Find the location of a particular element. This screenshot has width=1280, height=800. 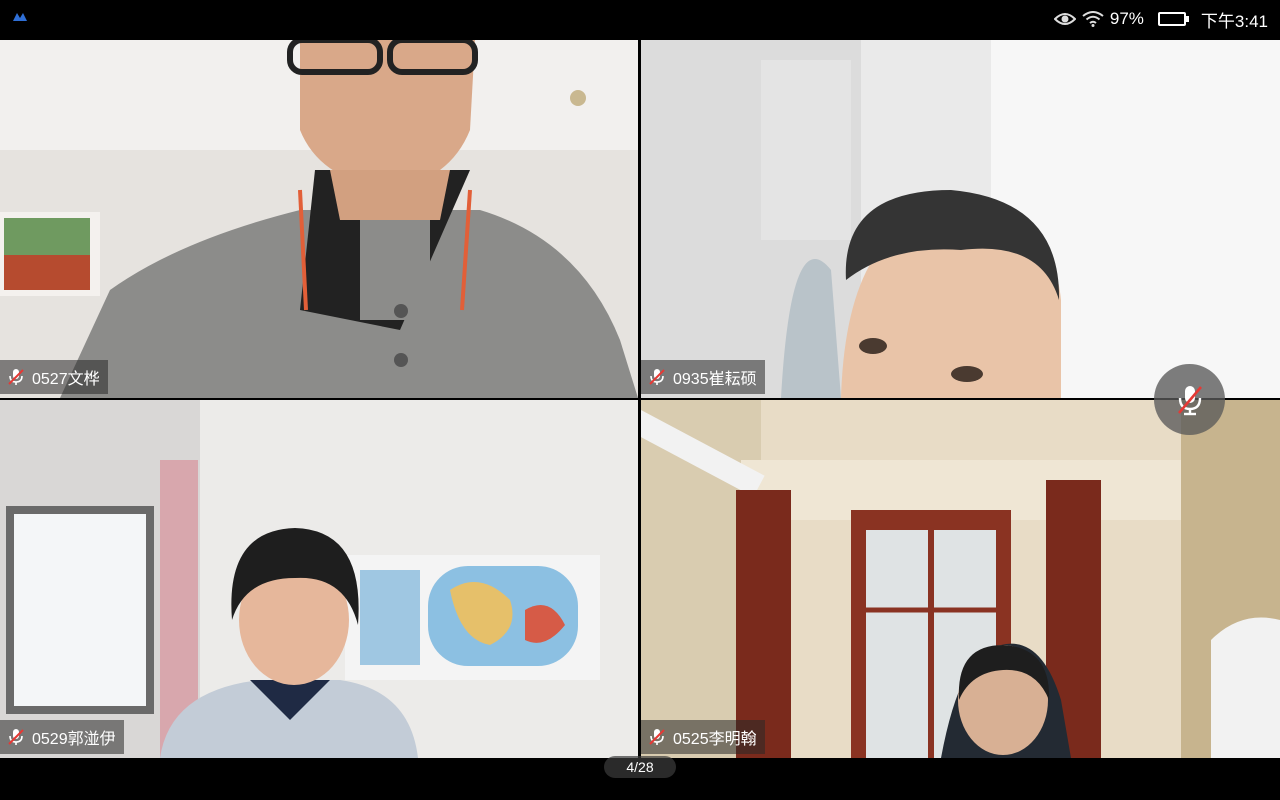

participant-name: 0529郭湴伊 is located at coordinates (74, 739).